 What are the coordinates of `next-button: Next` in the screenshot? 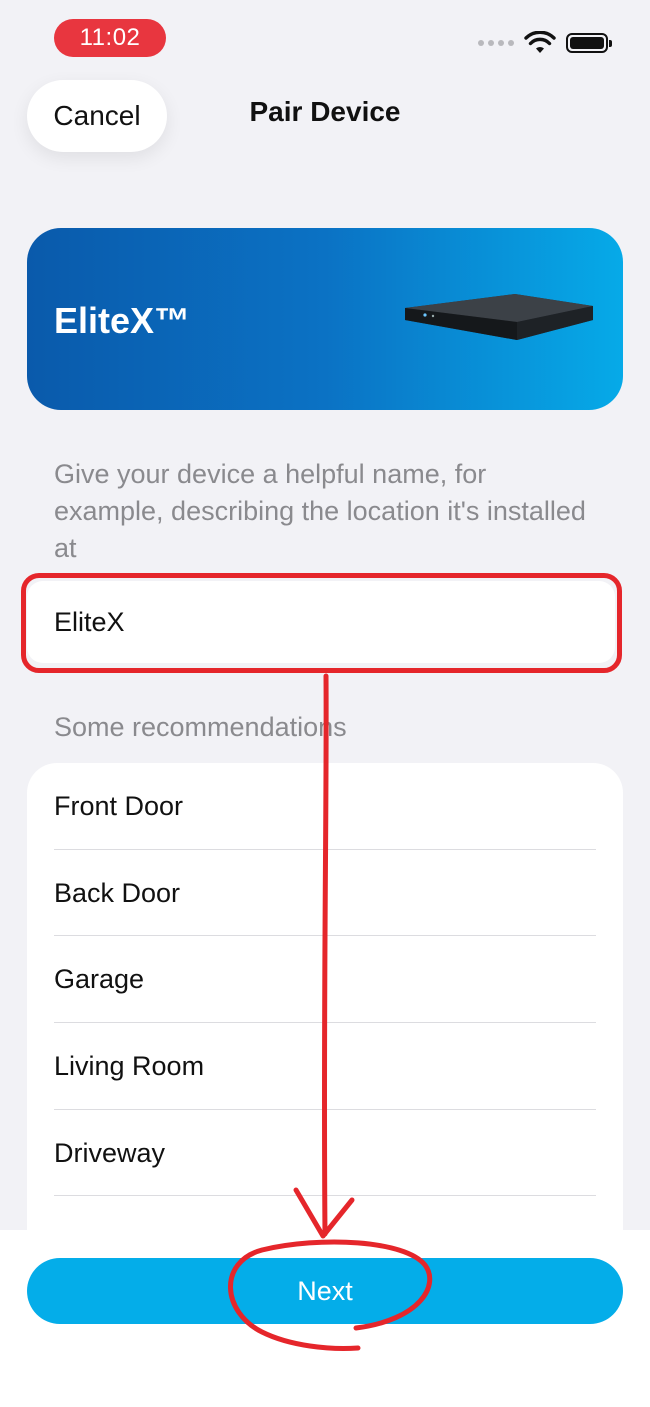 It's located at (325, 1291).